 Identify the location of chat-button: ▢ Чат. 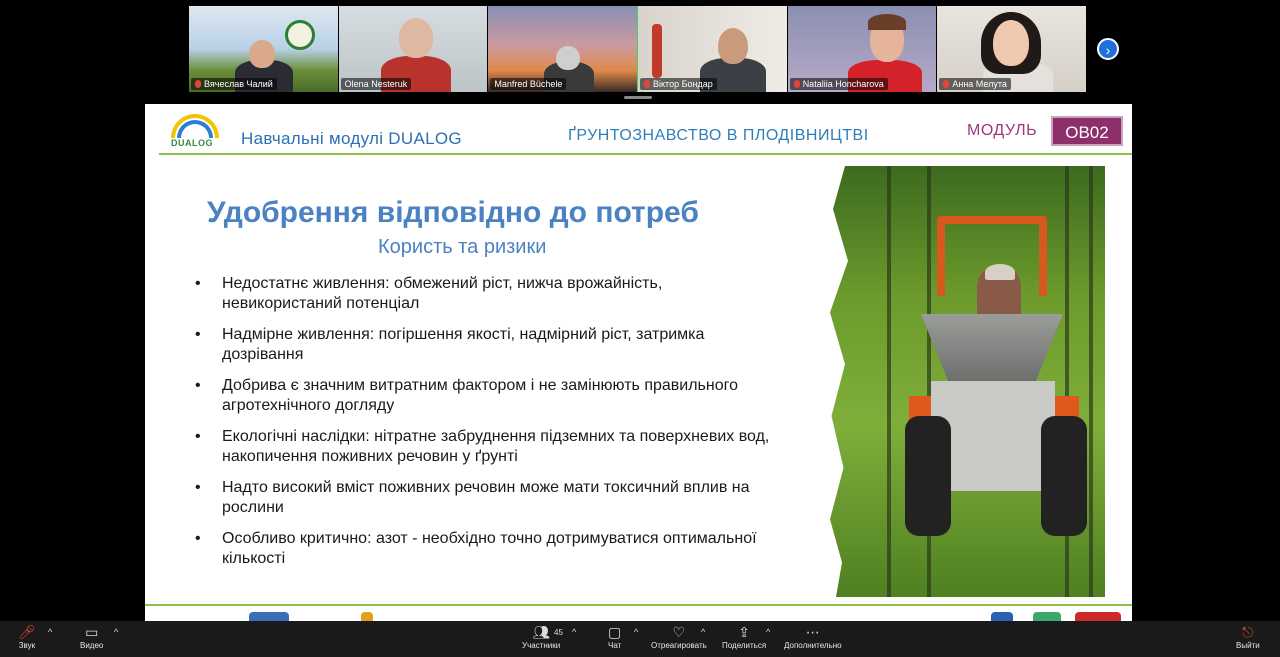
(614, 636).